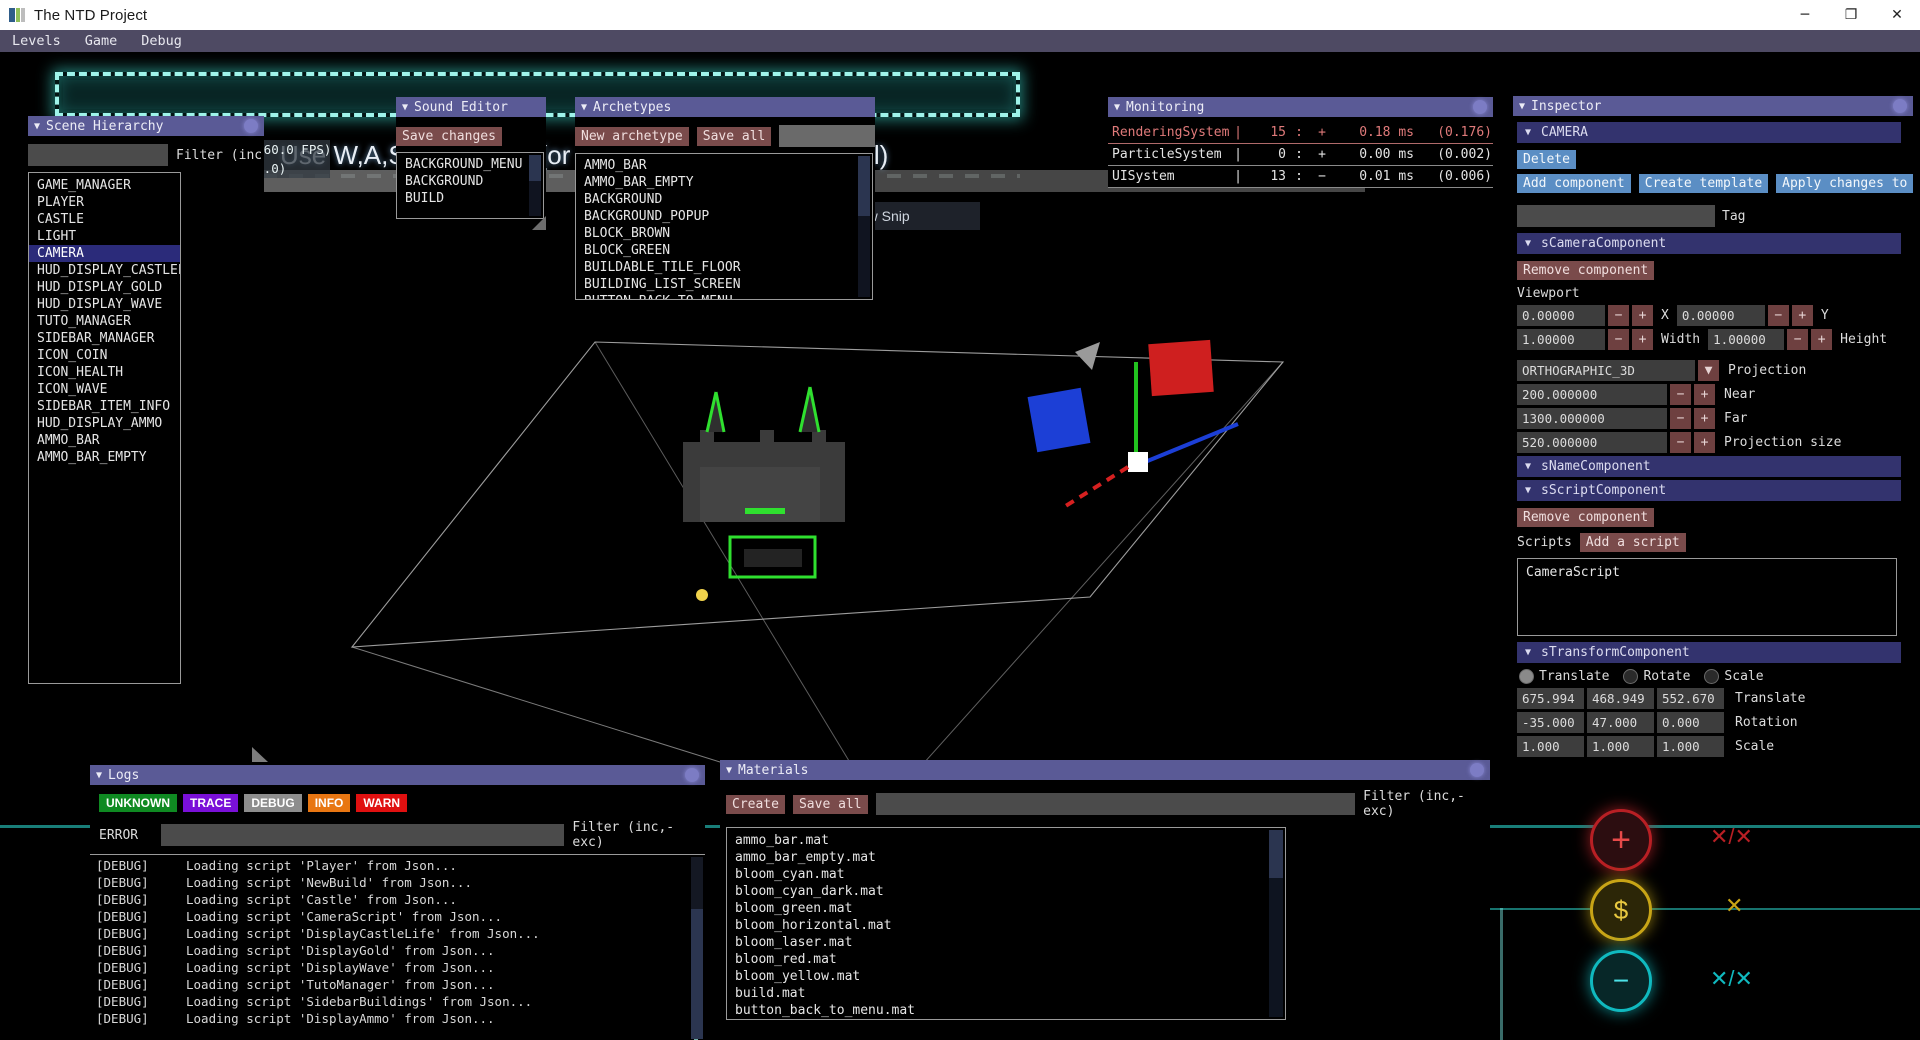 Image resolution: width=1920 pixels, height=1040 pixels. What do you see at coordinates (104, 321) in the screenshot?
I see `scene-hierarchy-item: TUTO_MANAGER` at bounding box center [104, 321].